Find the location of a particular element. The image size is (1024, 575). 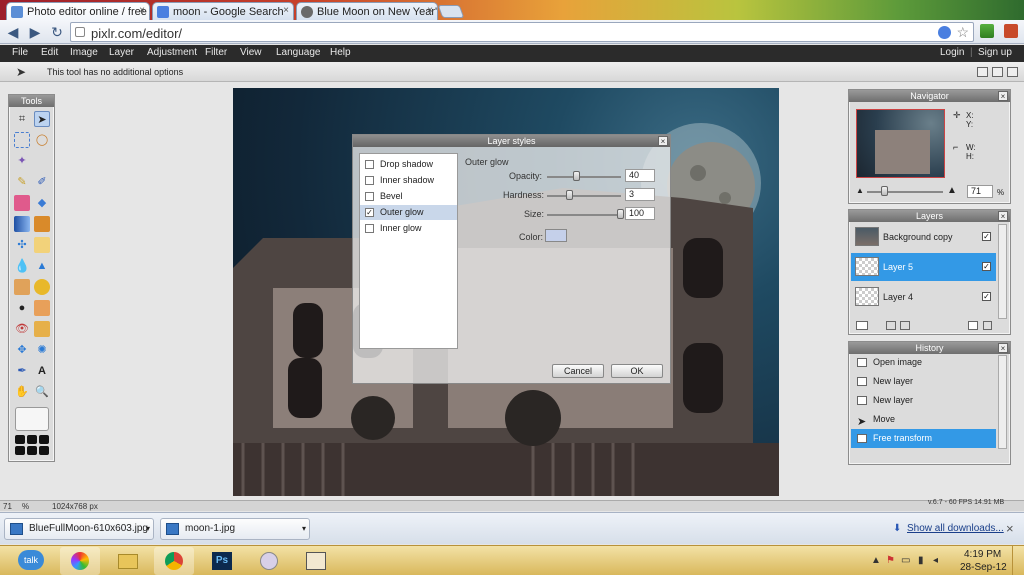

bloat-tool-icon: ✥ is located at coordinates (22, 350).